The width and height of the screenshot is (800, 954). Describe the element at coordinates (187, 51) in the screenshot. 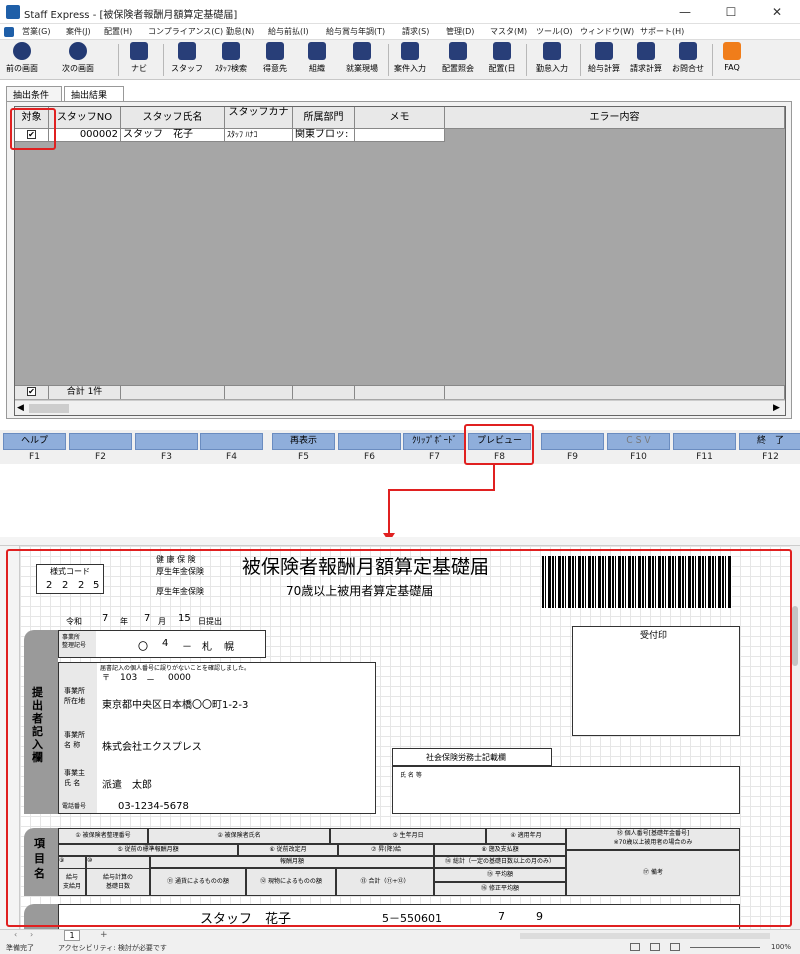

I see `staff-icon` at that location.